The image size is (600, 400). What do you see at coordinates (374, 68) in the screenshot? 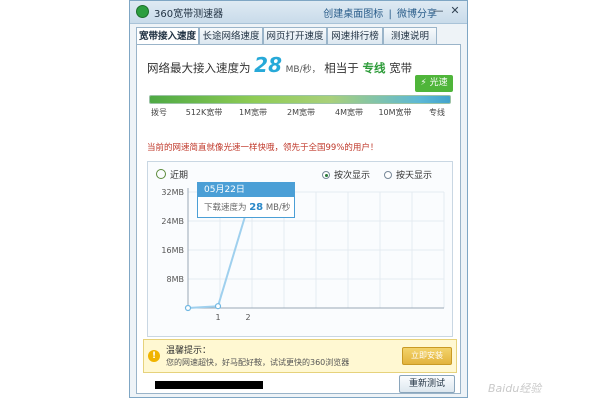
I see `broadband-tier: 专线` at bounding box center [374, 68].